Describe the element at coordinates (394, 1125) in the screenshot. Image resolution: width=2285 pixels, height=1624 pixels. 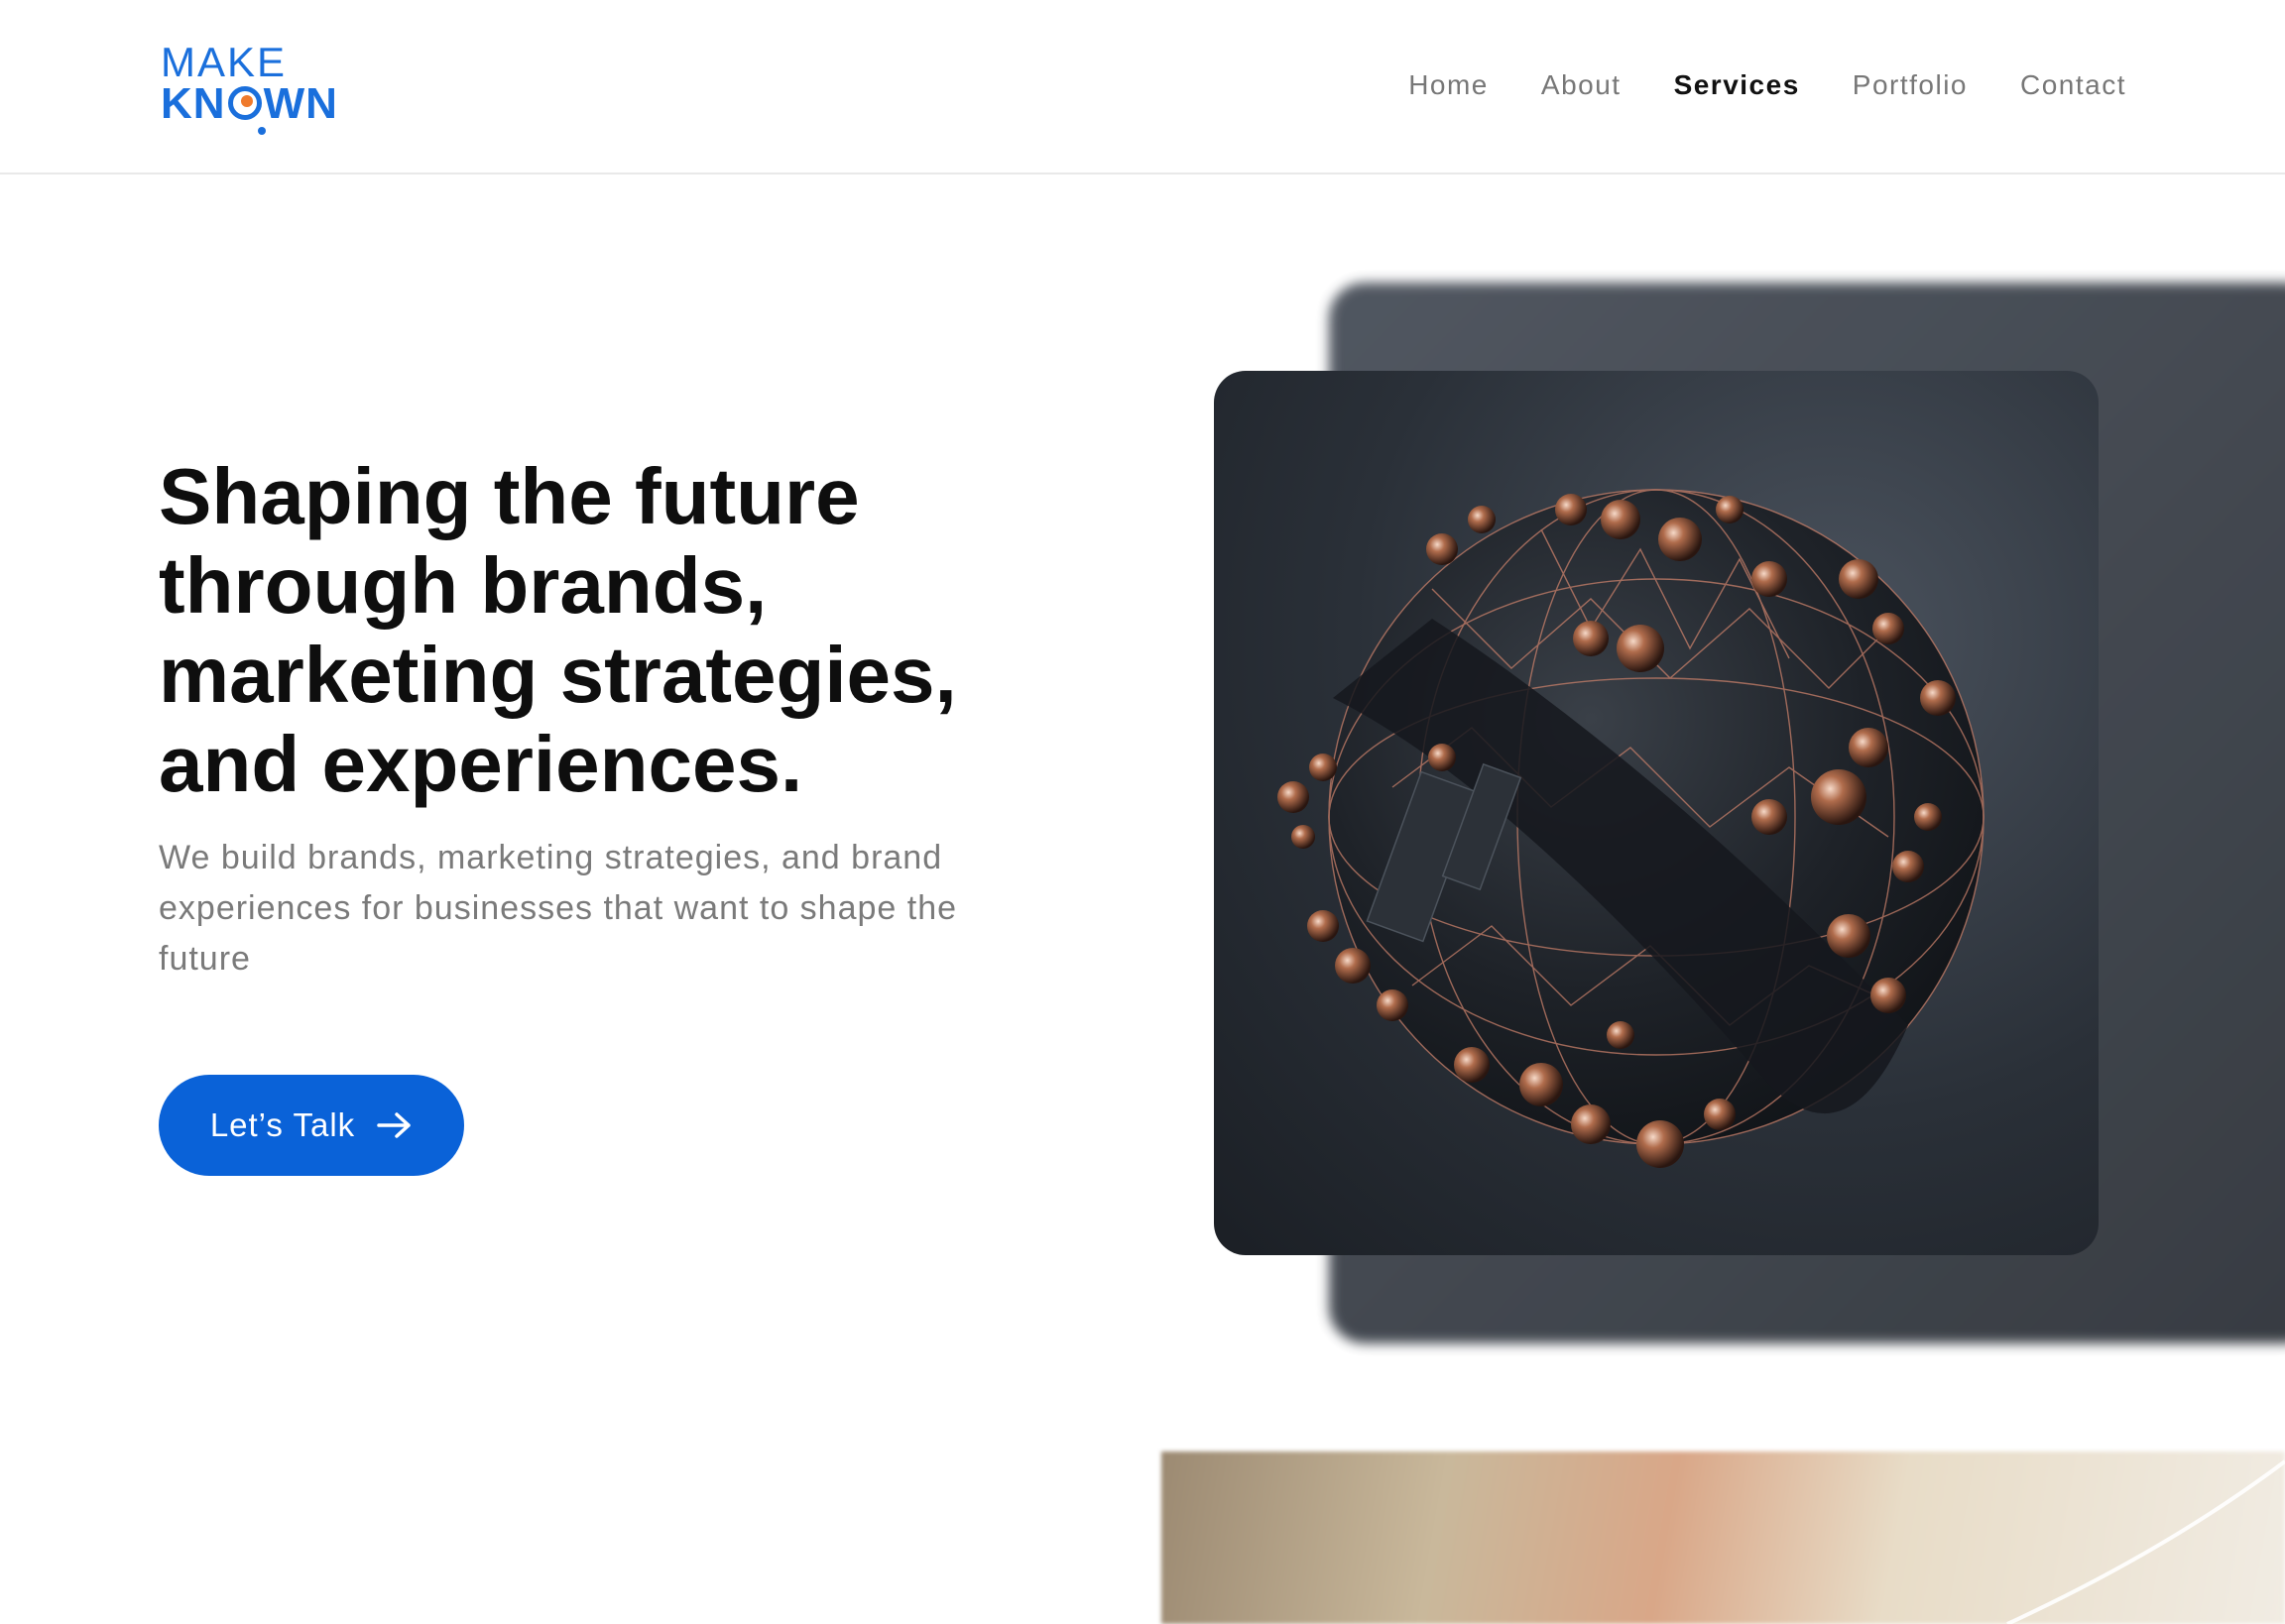
I see `arrow-right-icon` at that location.